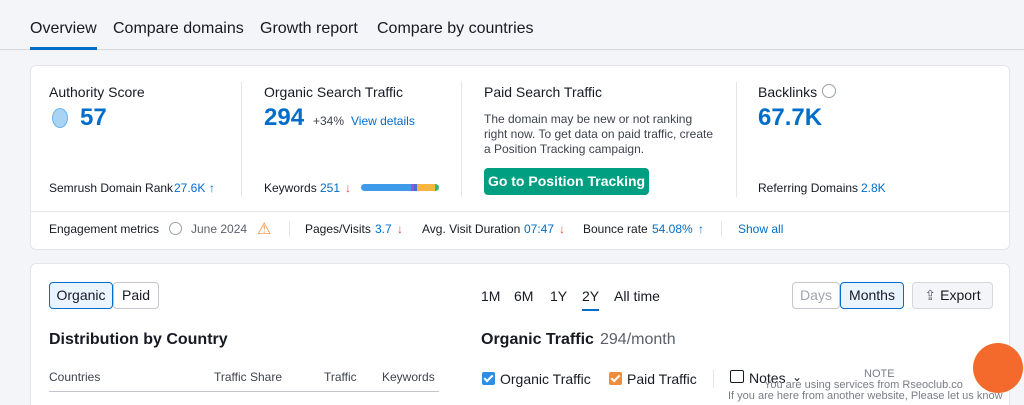  What do you see at coordinates (537, 339) in the screenshot?
I see `organic-traffic-title: Organic Traffic` at bounding box center [537, 339].